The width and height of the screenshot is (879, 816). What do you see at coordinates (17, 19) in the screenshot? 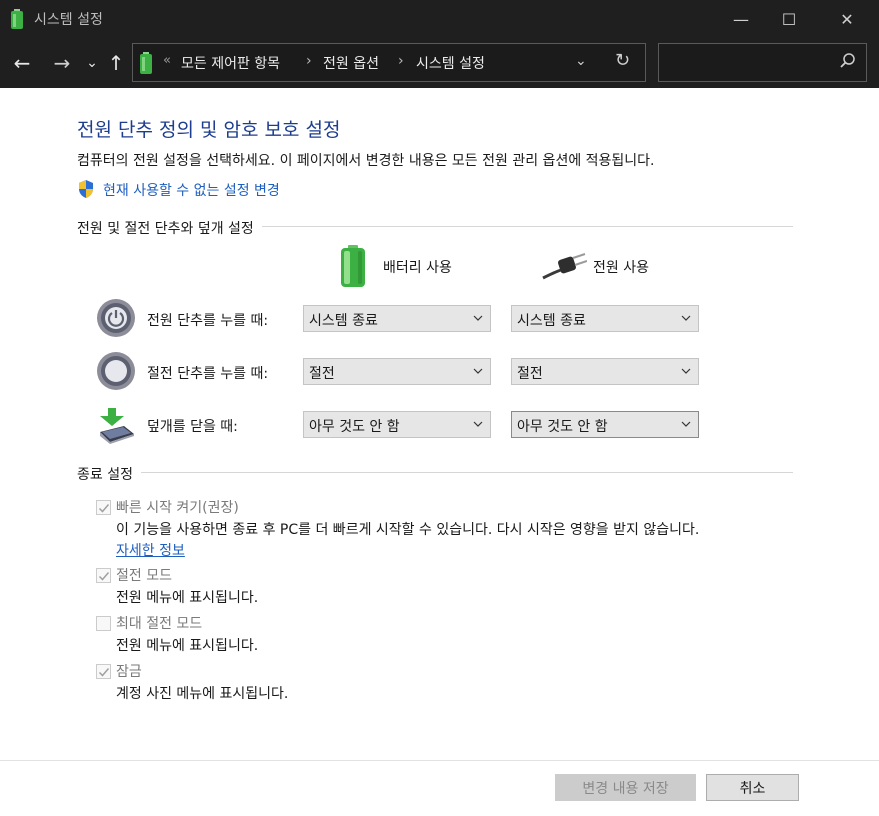
I see `battery-app-icon` at bounding box center [17, 19].